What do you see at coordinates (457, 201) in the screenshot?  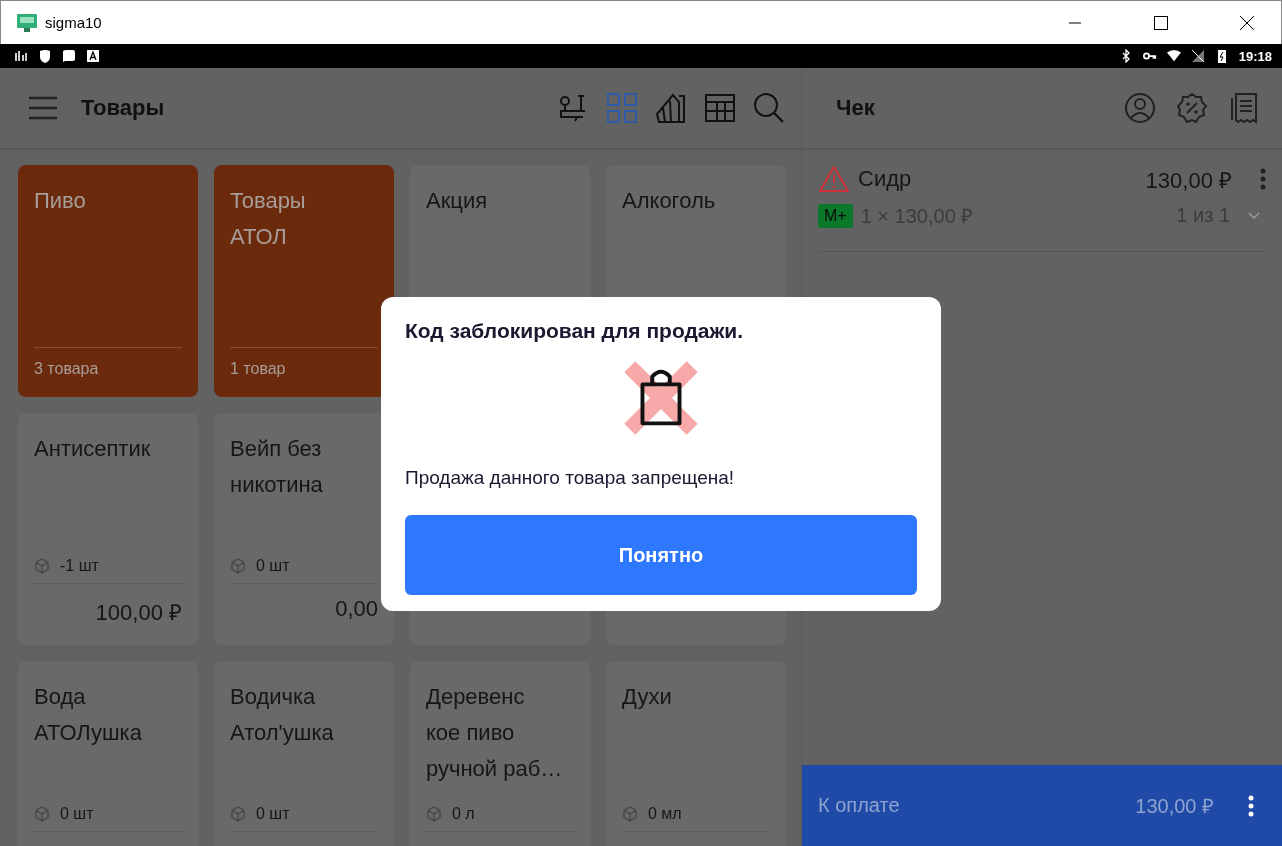 I see `tile-name: Акция` at bounding box center [457, 201].